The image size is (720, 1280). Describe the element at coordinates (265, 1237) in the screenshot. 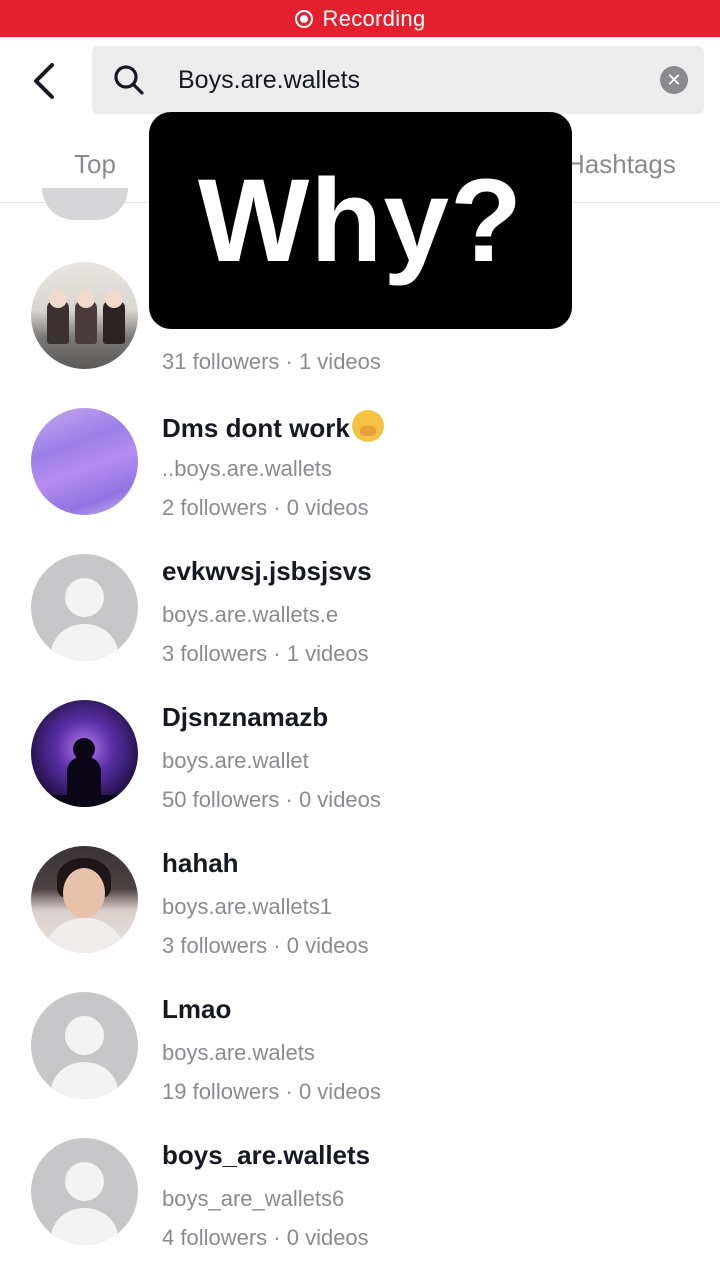

I see `user-stats: 4 followers · 0 videos` at that location.